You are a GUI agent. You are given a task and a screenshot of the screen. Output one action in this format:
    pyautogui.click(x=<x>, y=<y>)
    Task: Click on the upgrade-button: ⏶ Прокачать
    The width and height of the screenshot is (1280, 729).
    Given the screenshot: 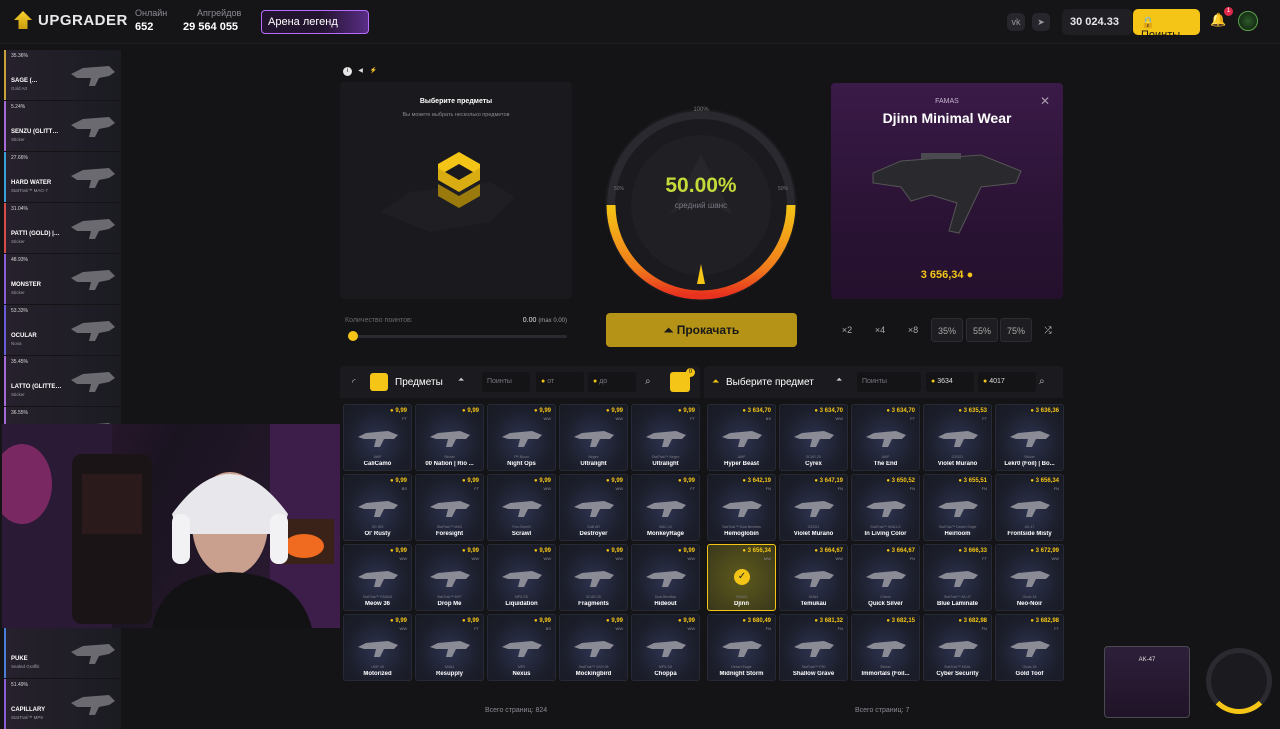 What is the action you would take?
    pyautogui.click(x=701, y=330)
    